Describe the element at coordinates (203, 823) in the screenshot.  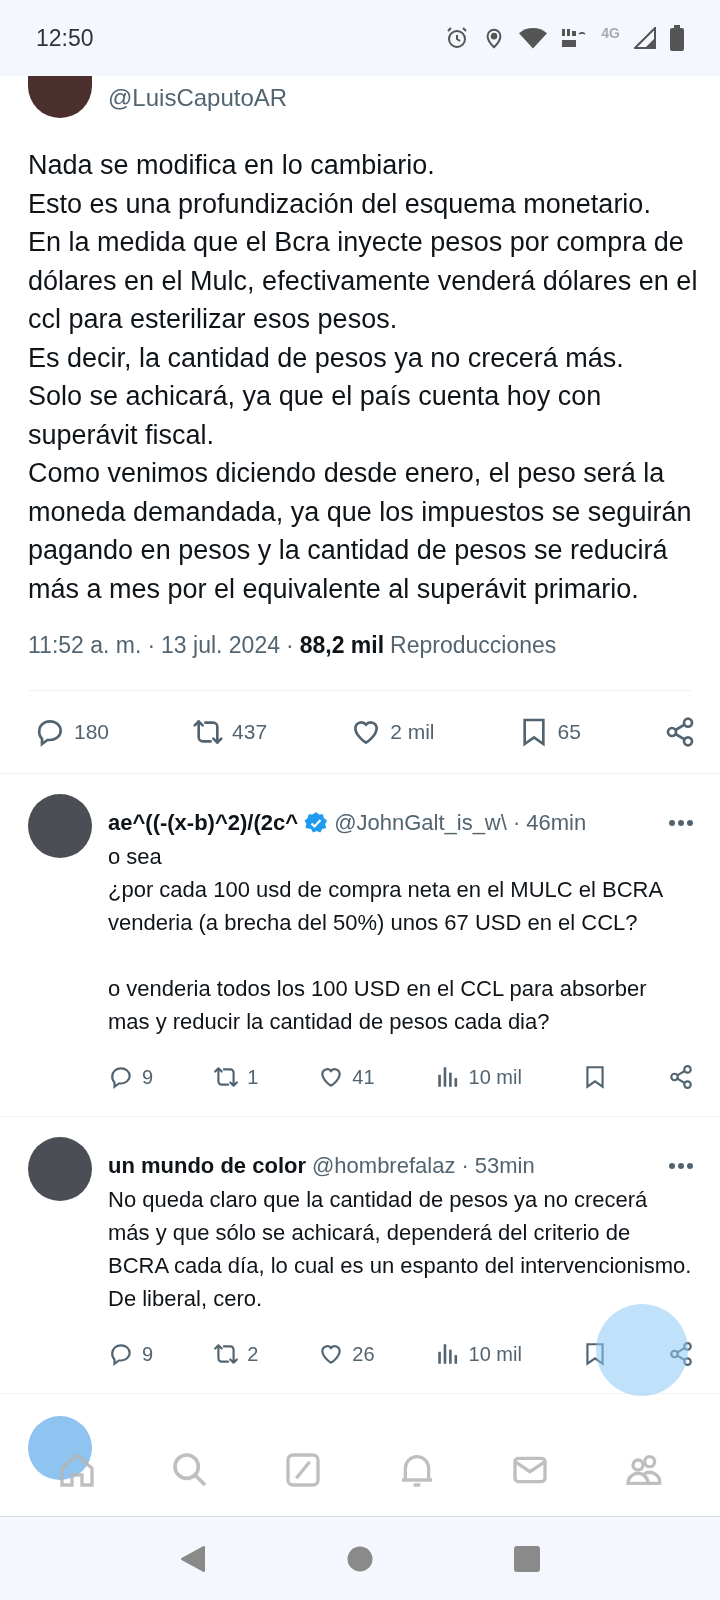
I see `user-name: ae^((-(x-b)^2)/(2c^` at that location.